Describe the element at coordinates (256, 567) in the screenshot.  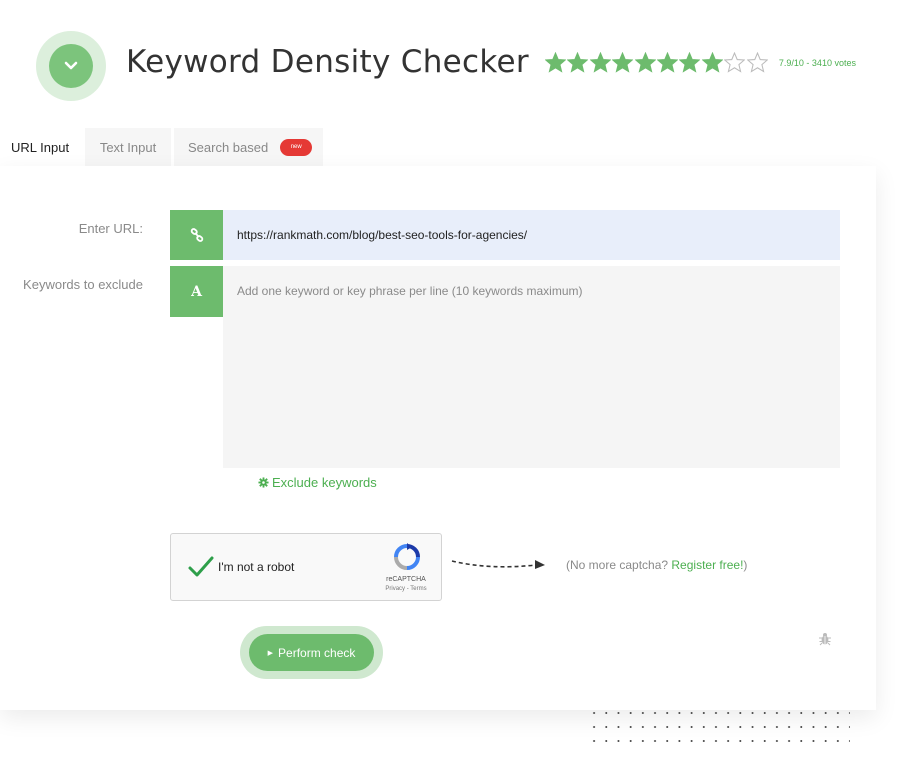
I see `captcha-label: I'm not a robot` at that location.